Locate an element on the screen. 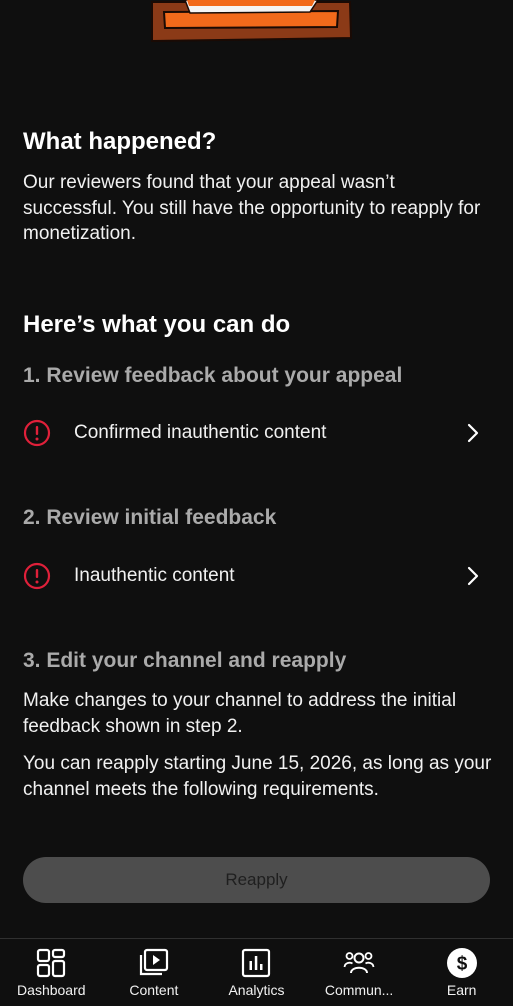  nav-item-dashboard: Dashboard is located at coordinates (51, 972).